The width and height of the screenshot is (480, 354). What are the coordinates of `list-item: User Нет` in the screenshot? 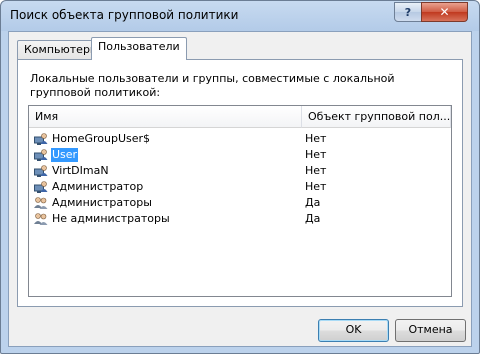 It's located at (240, 155).